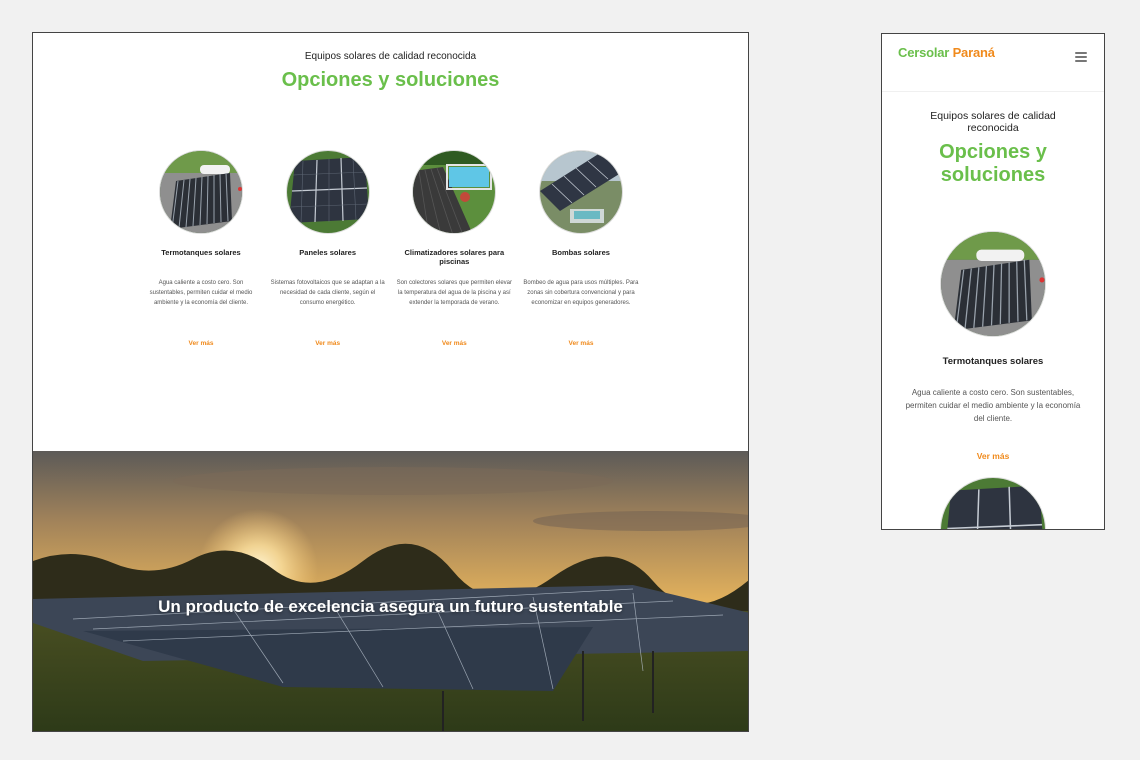  What do you see at coordinates (328, 252) in the screenshot?
I see `product-title: Paneles solares` at bounding box center [328, 252].